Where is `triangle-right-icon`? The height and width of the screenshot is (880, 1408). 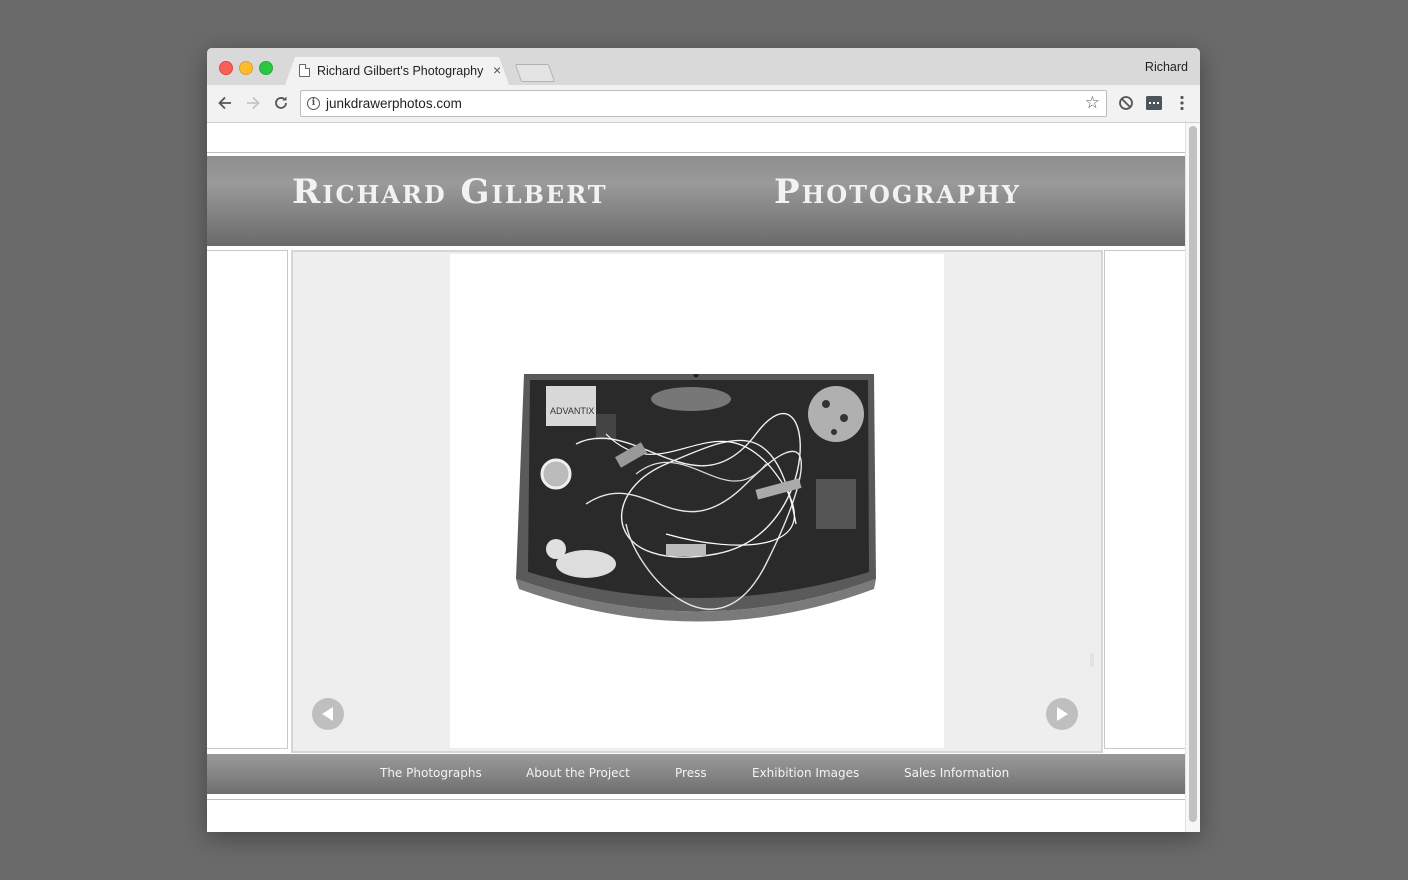 triangle-right-icon is located at coordinates (1062, 714).